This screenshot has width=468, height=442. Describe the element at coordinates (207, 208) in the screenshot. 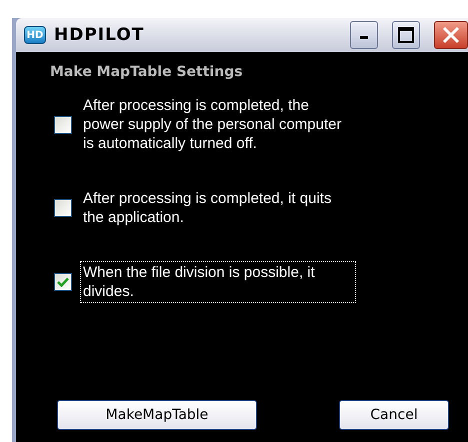

I see `option-label: After processing is completed, it quits the application.` at that location.